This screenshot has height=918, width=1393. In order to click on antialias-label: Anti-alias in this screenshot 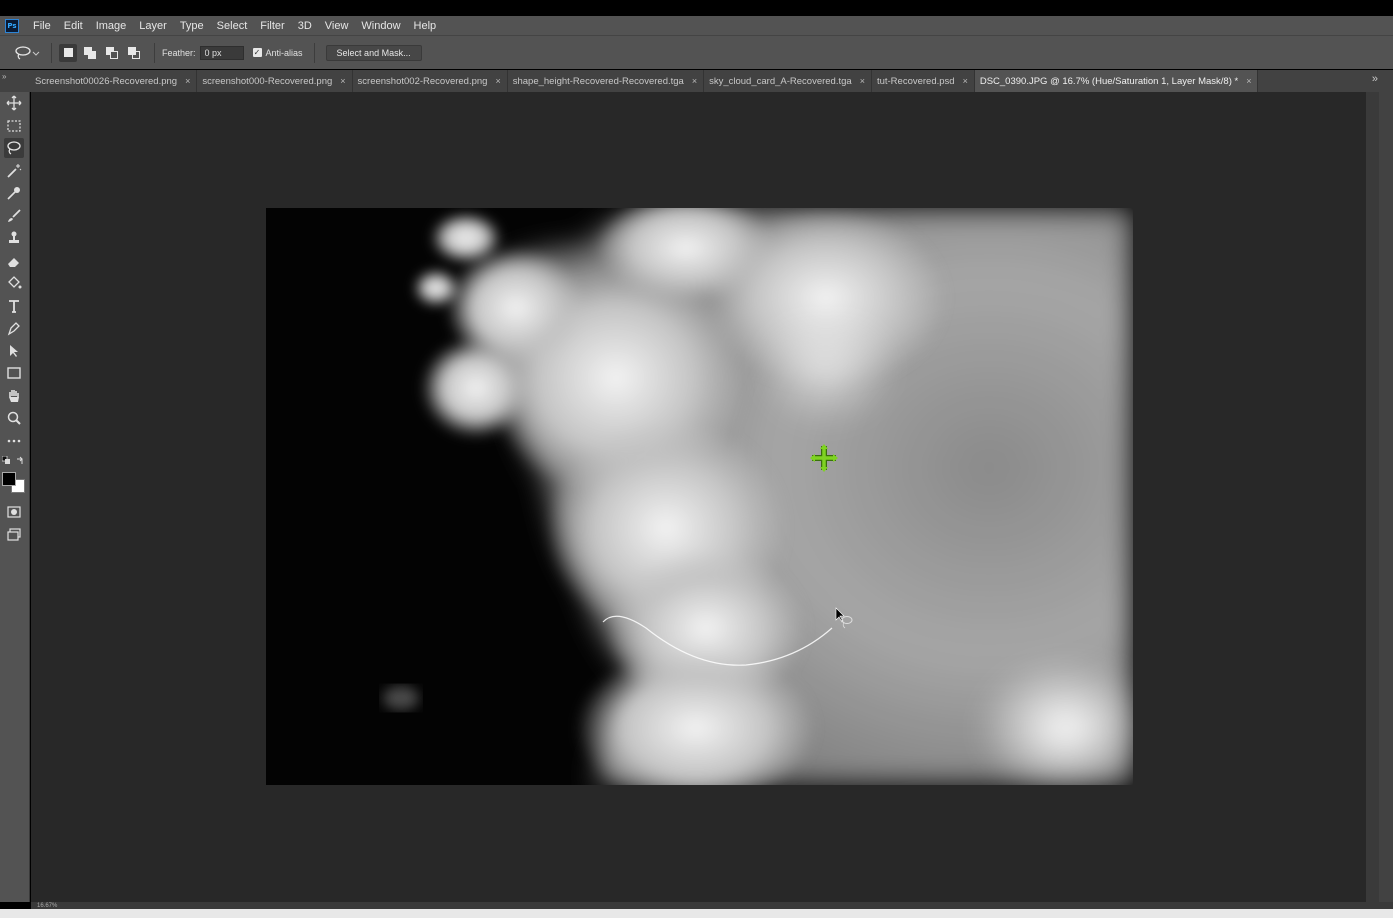, I will do `click(284, 52)`.